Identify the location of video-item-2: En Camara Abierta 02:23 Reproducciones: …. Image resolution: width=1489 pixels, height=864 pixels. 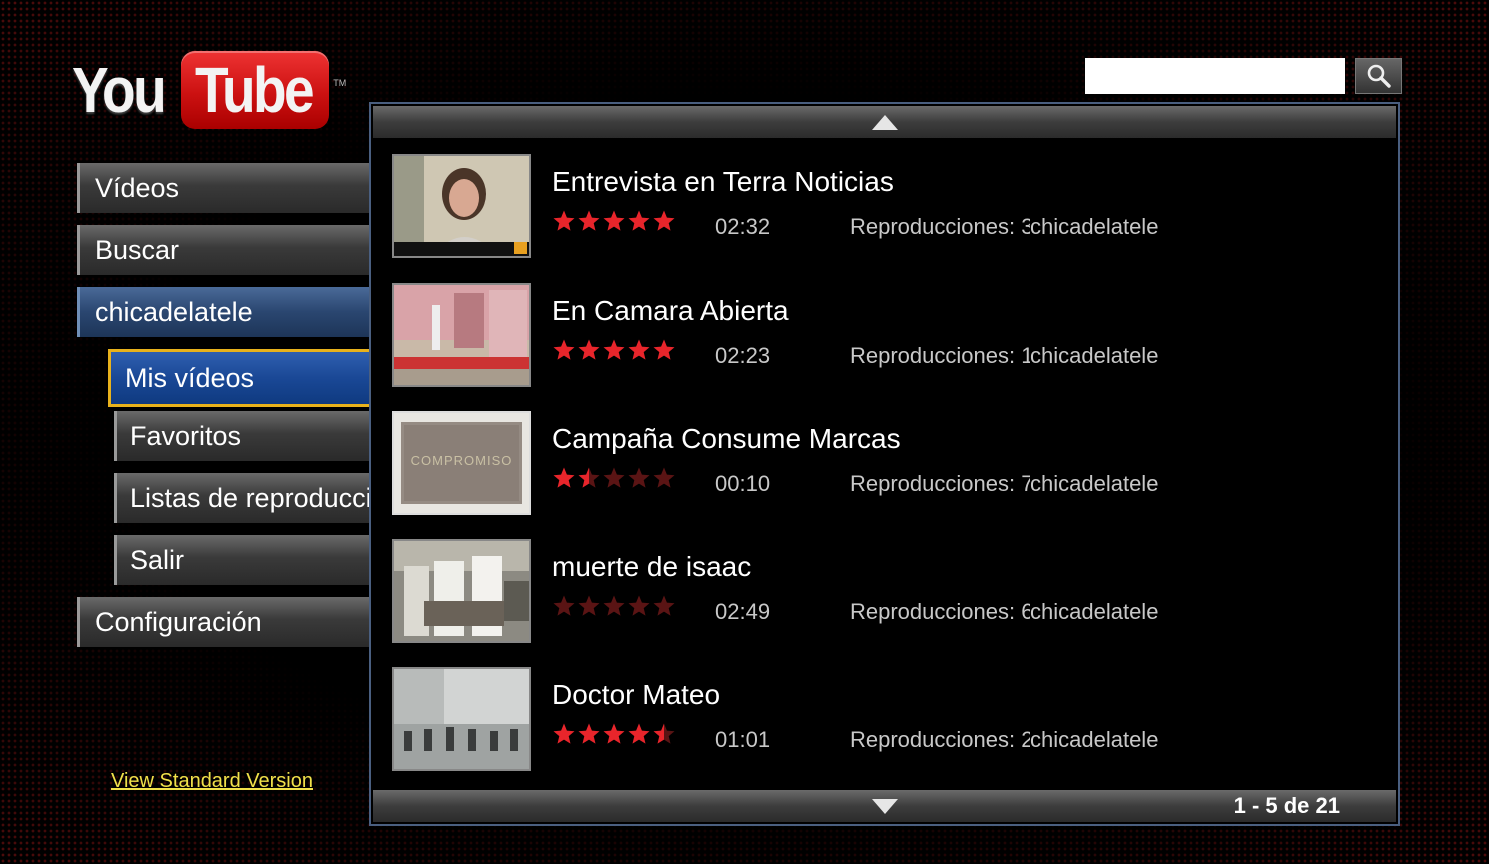
(887, 335).